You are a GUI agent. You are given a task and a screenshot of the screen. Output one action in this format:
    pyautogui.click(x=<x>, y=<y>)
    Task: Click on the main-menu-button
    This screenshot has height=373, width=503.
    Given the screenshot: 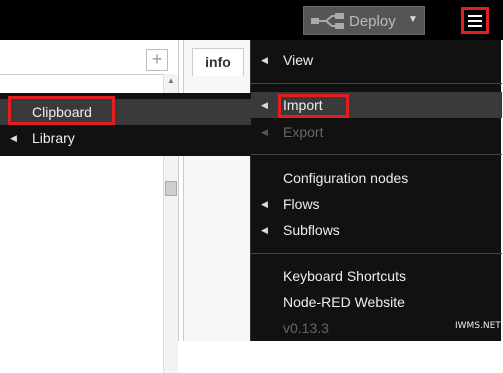 What is the action you would take?
    pyautogui.click(x=475, y=20)
    